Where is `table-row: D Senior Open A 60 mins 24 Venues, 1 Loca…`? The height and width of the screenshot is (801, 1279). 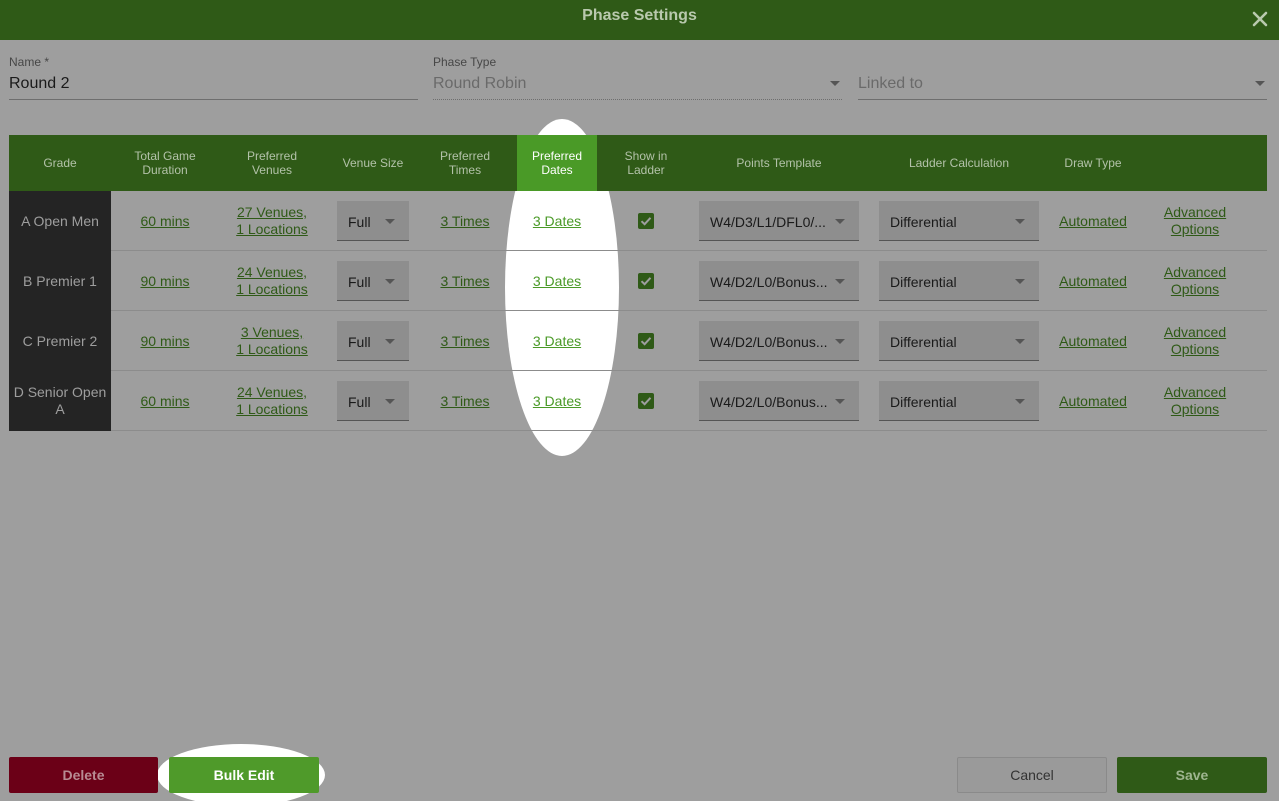 table-row: D Senior Open A 60 mins 24 Venues, 1 Loca… is located at coordinates (638, 401).